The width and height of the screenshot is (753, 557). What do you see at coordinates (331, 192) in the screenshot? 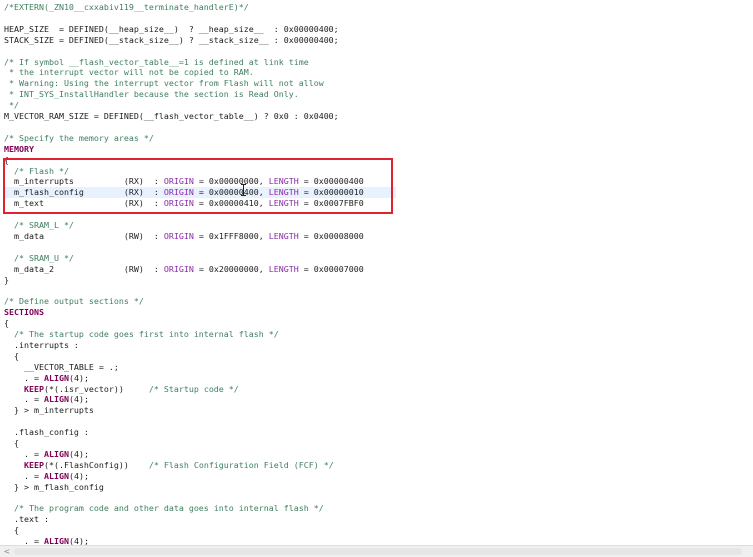
I see `code-token: = 0x00000010` at bounding box center [331, 192].